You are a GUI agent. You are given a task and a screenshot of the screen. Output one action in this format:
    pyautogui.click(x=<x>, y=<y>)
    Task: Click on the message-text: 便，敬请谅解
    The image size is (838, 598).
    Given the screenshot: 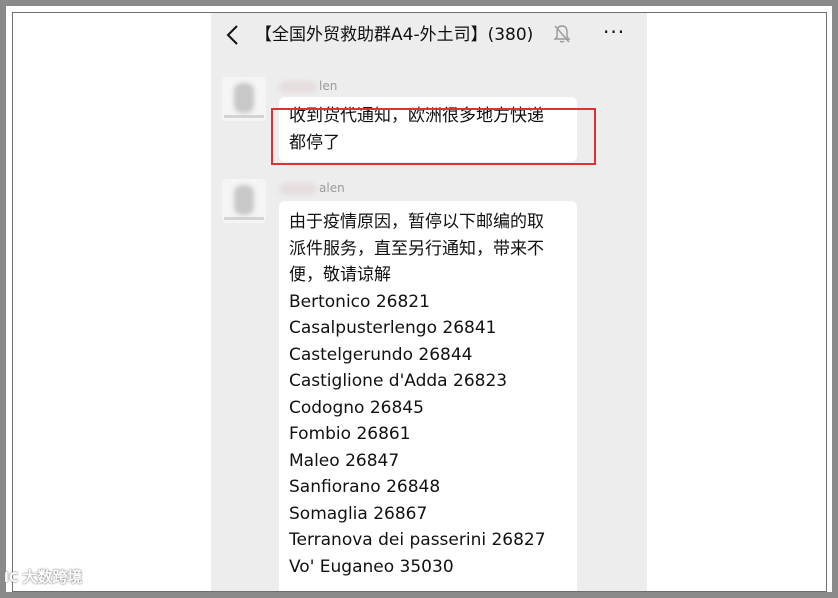 What is the action you would take?
    pyautogui.click(x=340, y=275)
    